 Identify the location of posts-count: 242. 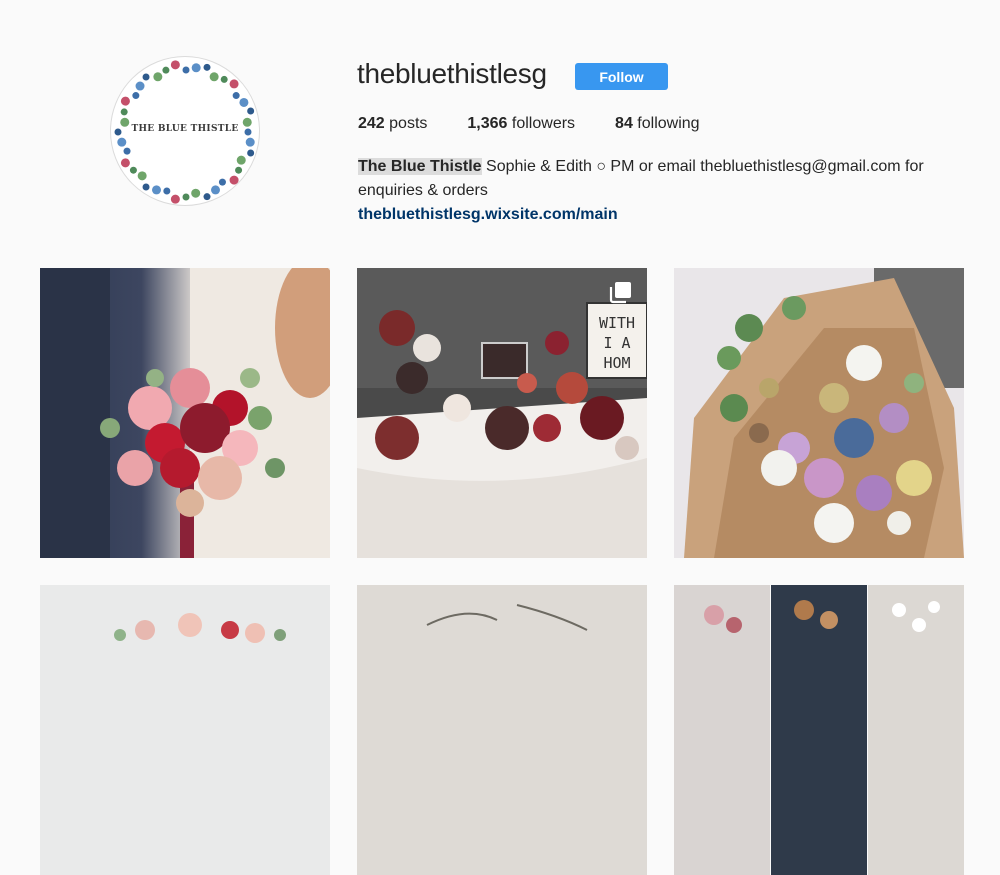
(371, 123).